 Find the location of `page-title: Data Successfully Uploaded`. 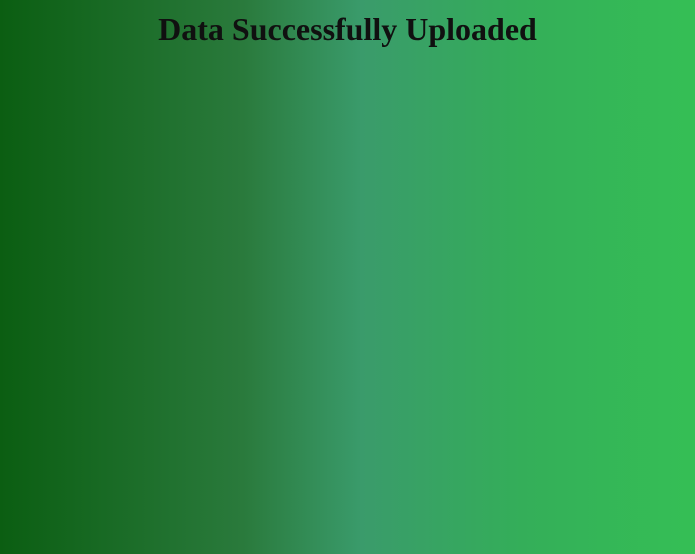

page-title: Data Successfully Uploaded is located at coordinates (347, 29).